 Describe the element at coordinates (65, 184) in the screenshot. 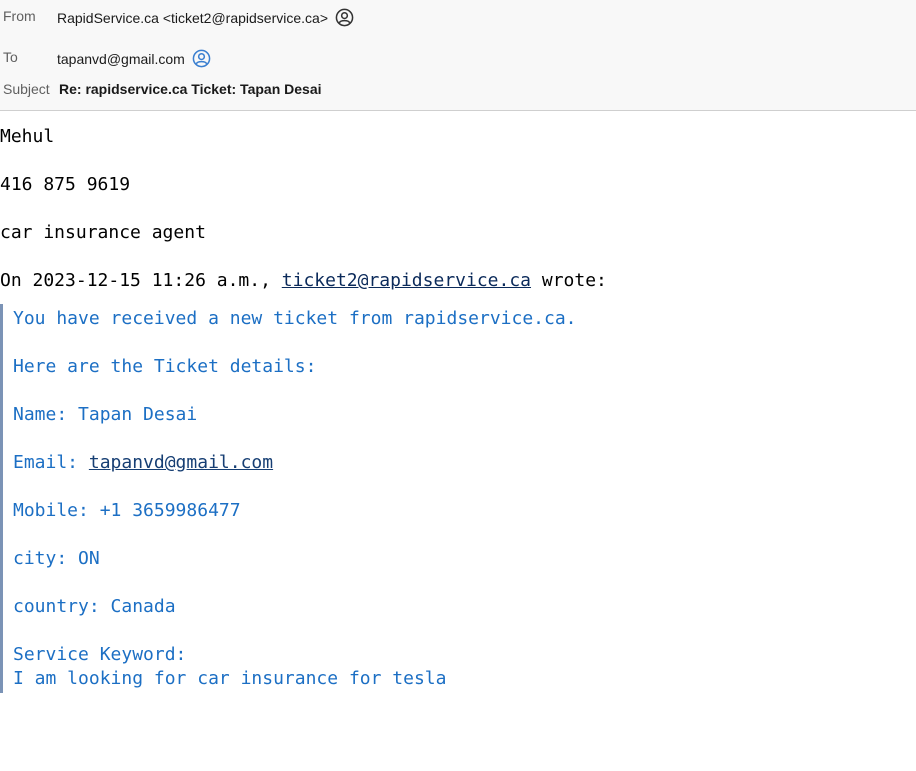

I see `body-line-phone: 416 875 9619` at that location.